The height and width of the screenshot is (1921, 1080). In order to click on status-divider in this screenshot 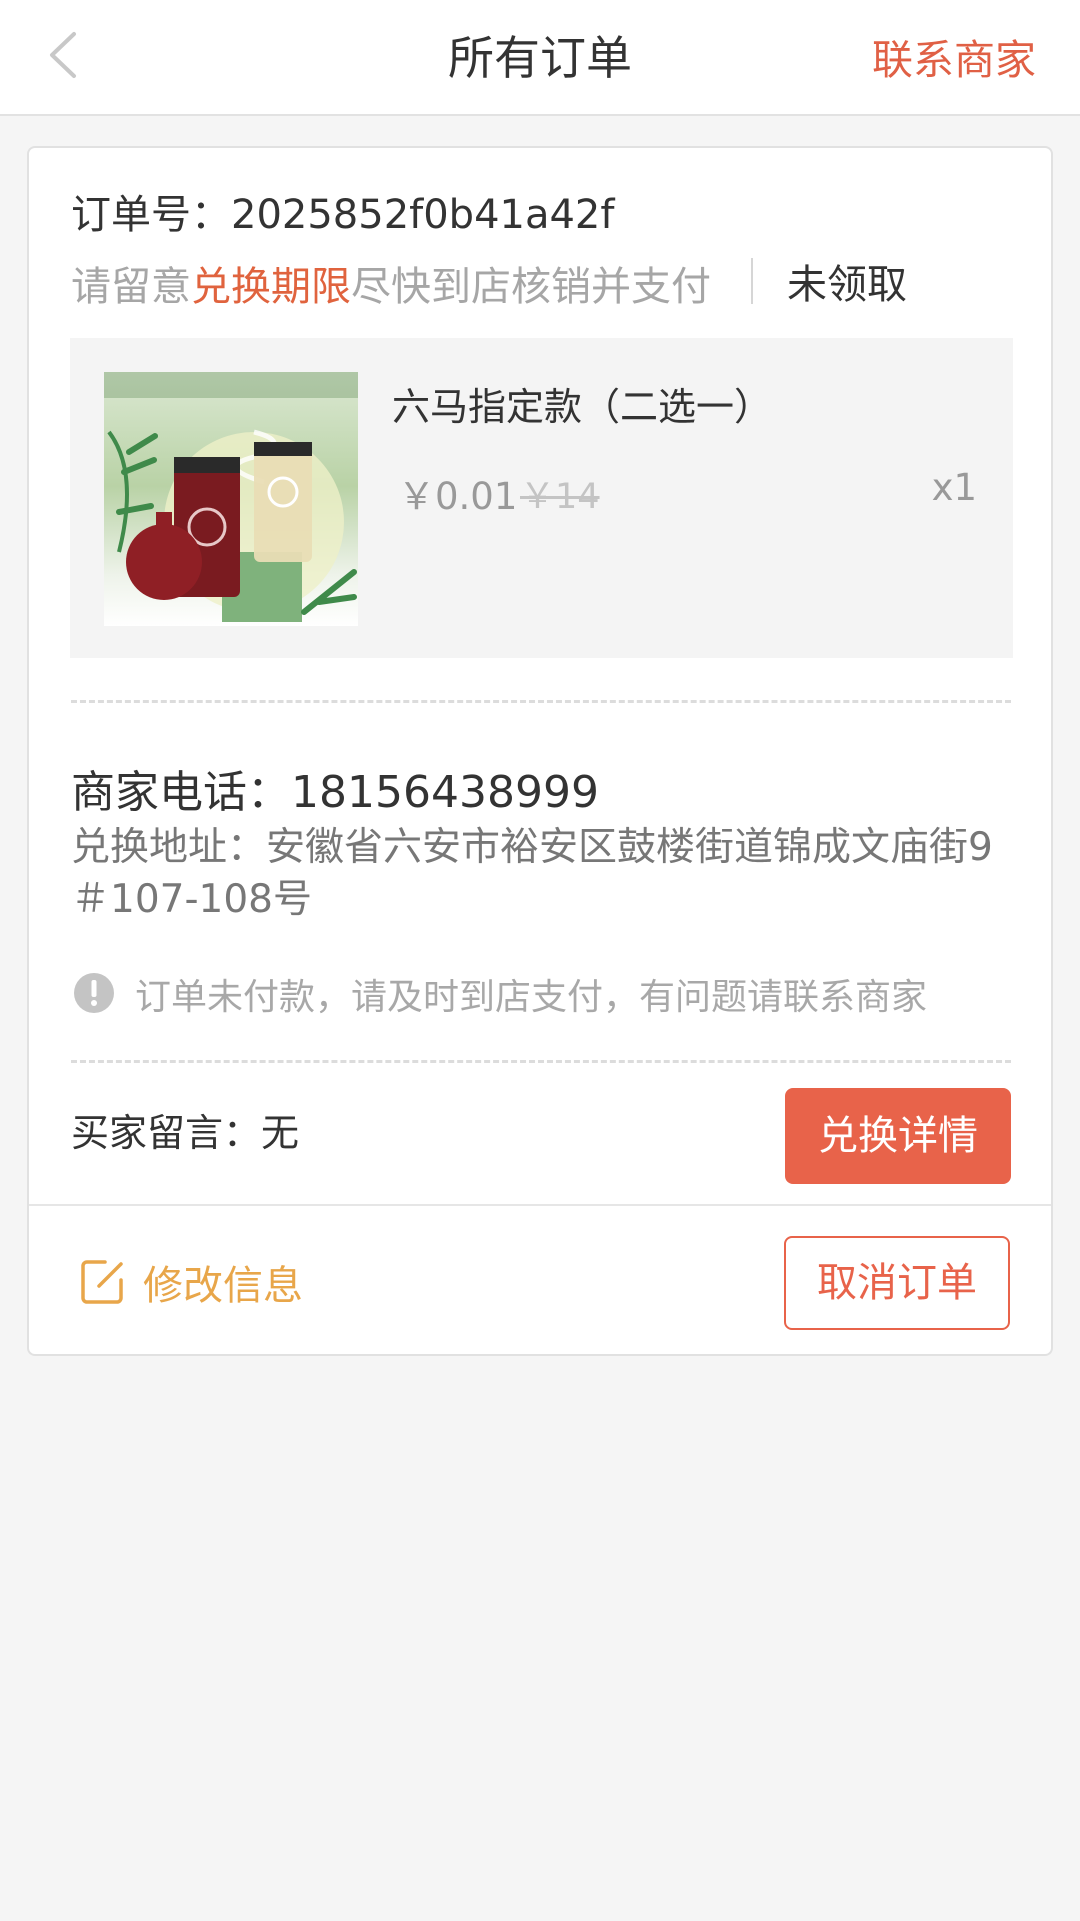, I will do `click(752, 281)`.